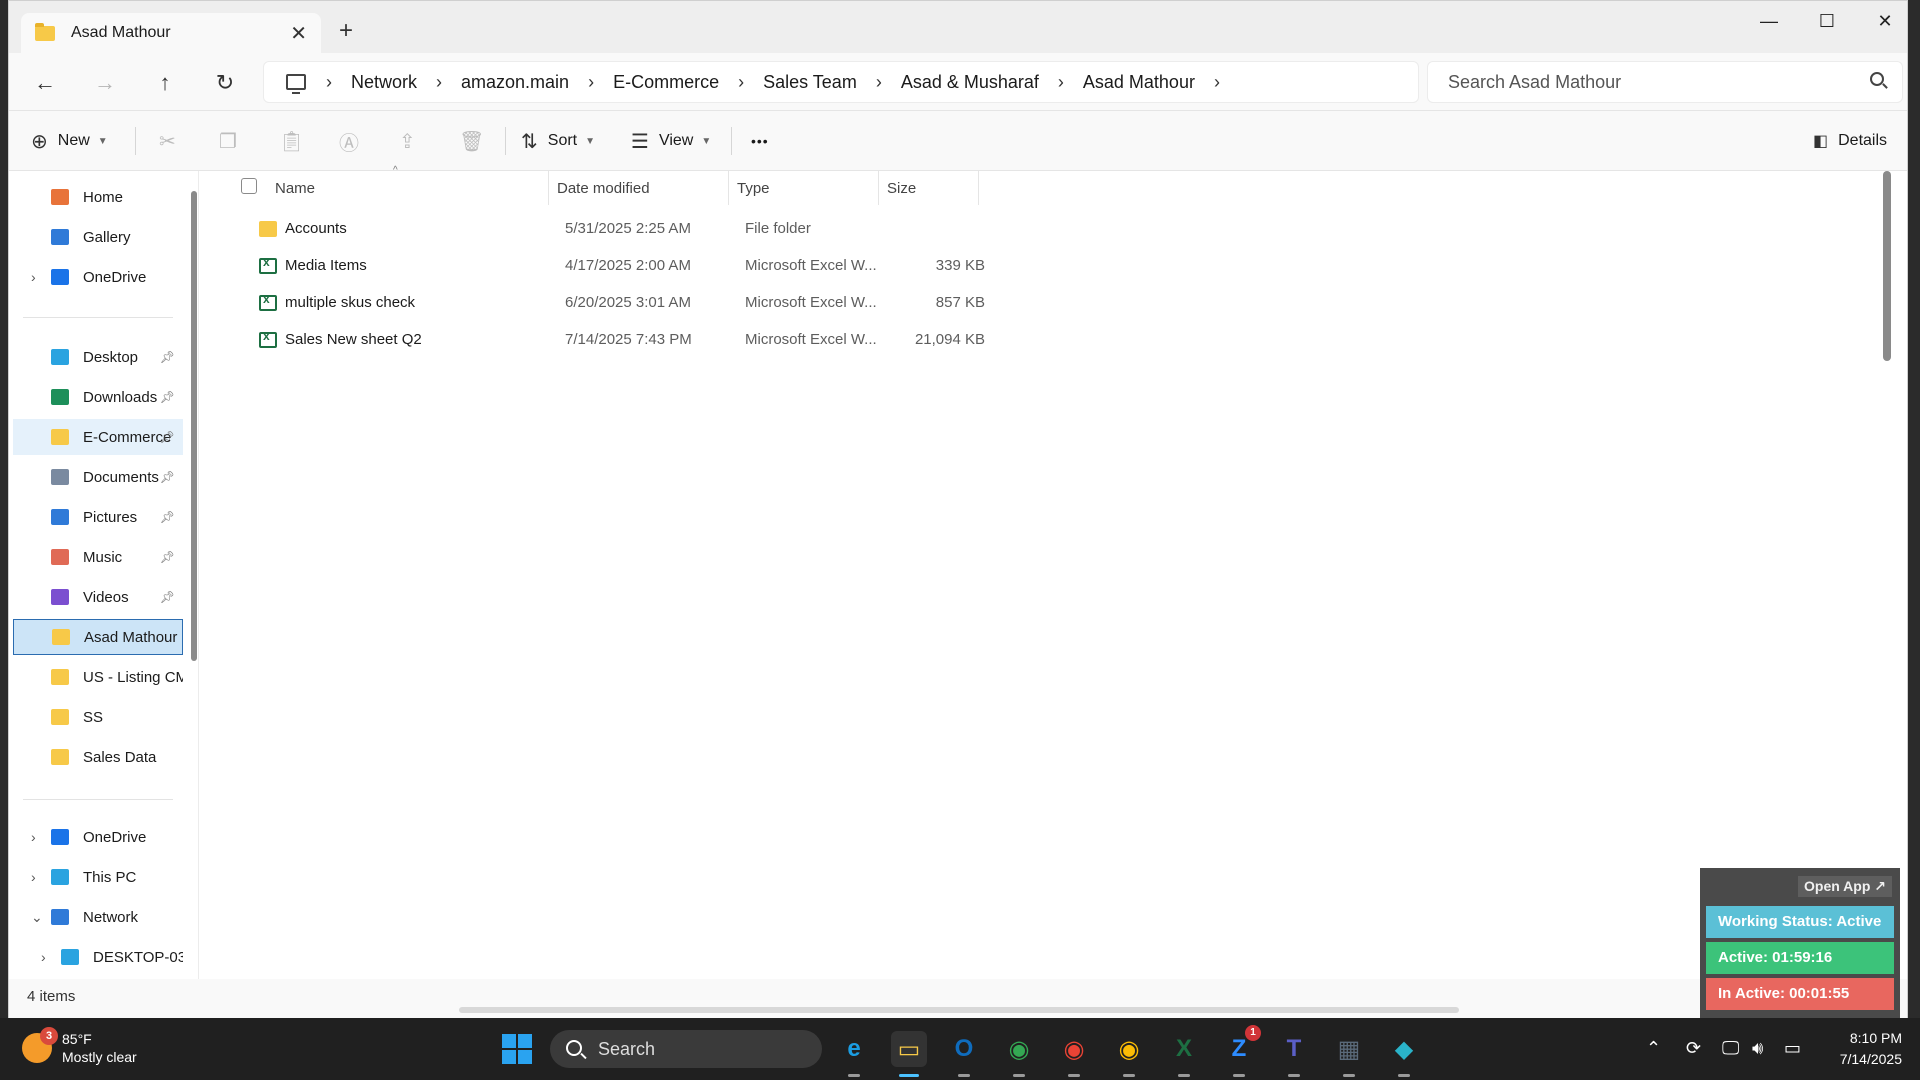  Describe the element at coordinates (98, 357) in the screenshot. I see `sidebar-item-desktop: Desktop 📌︎` at that location.